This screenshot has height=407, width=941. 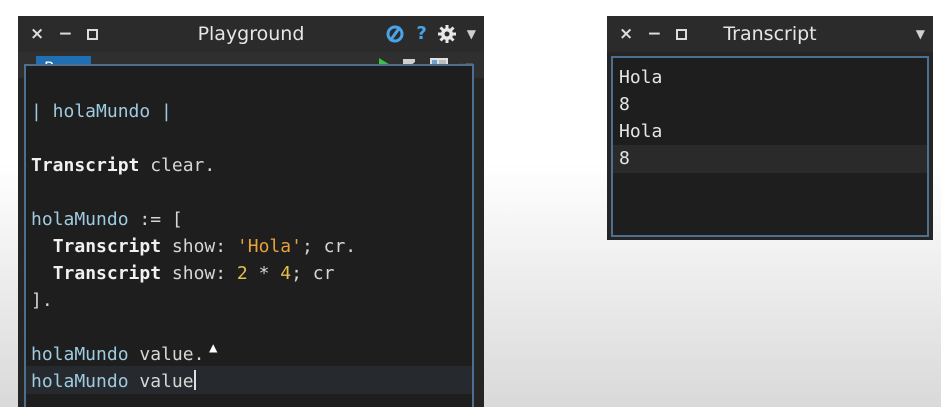 What do you see at coordinates (107, 219) in the screenshot?
I see `code-line-5: holaMundo := [` at bounding box center [107, 219].